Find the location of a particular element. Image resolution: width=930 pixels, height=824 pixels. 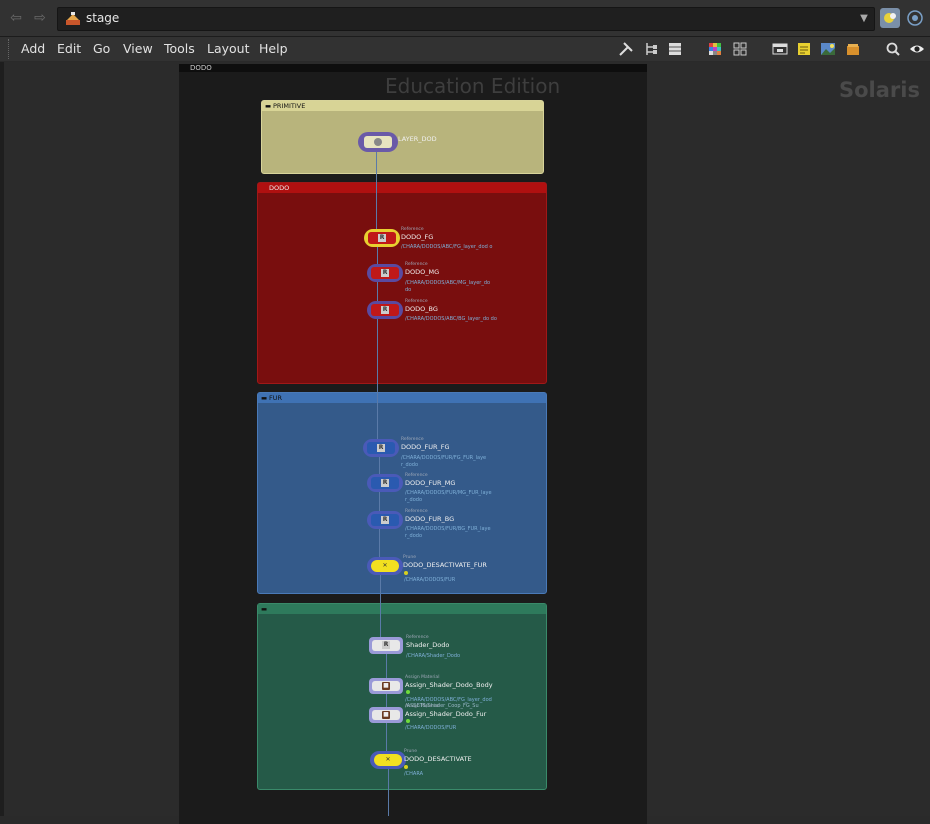

menu-add: Add is located at coordinates (33, 48).